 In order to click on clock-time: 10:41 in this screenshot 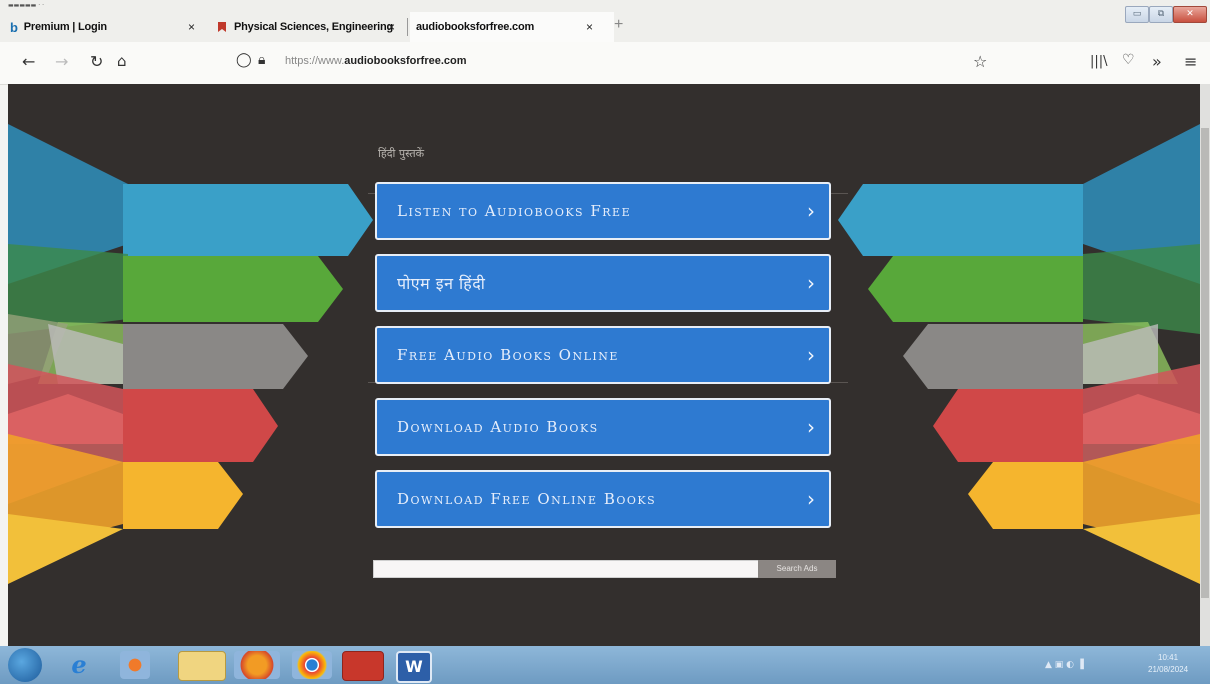, I will do `click(1168, 657)`.